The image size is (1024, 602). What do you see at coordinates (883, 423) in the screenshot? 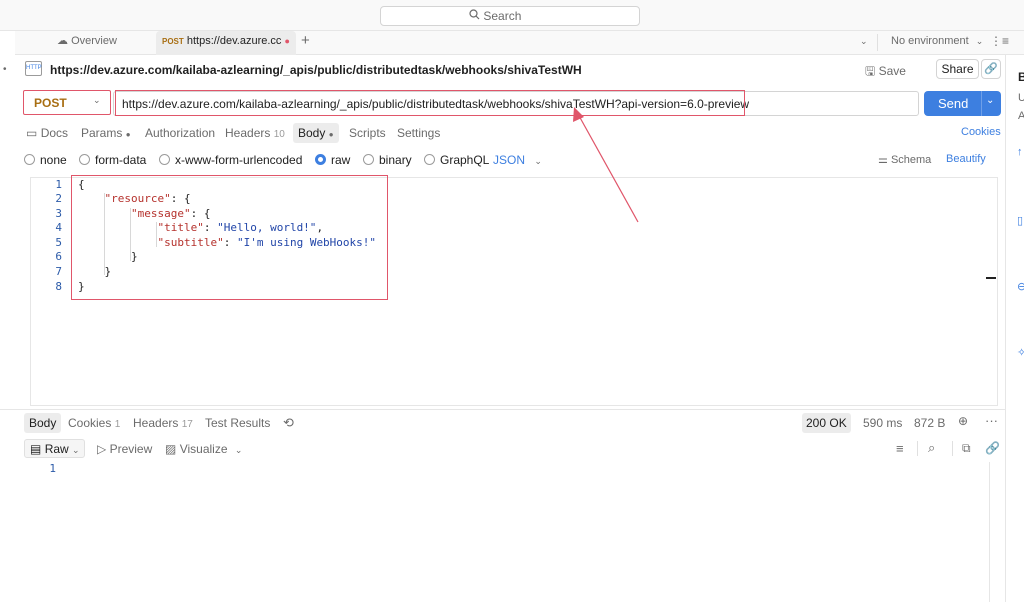
I see `response-time: 590 ms` at bounding box center [883, 423].